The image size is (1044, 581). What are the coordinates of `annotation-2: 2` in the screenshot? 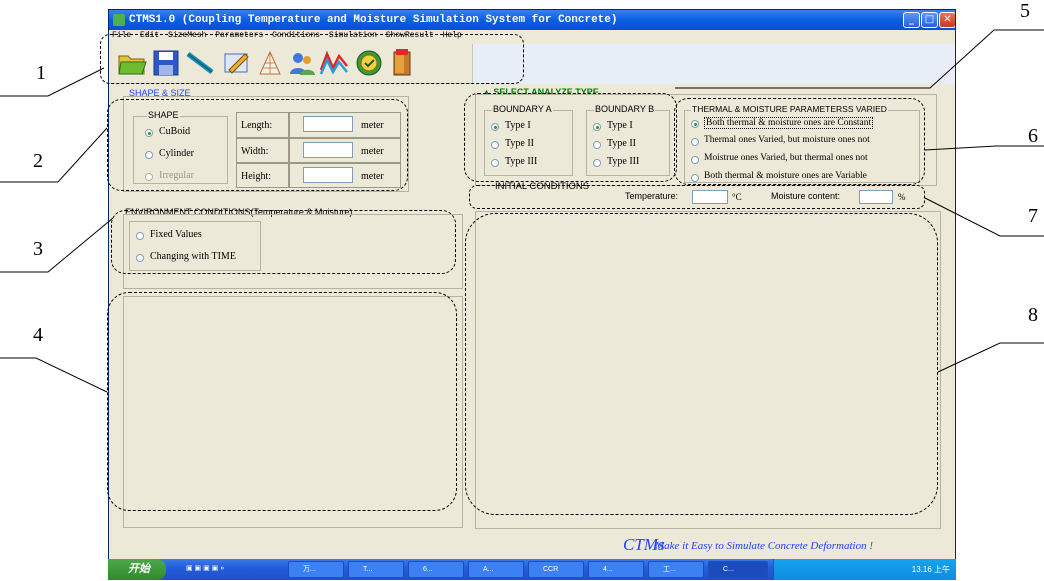 It's located at (38, 161).